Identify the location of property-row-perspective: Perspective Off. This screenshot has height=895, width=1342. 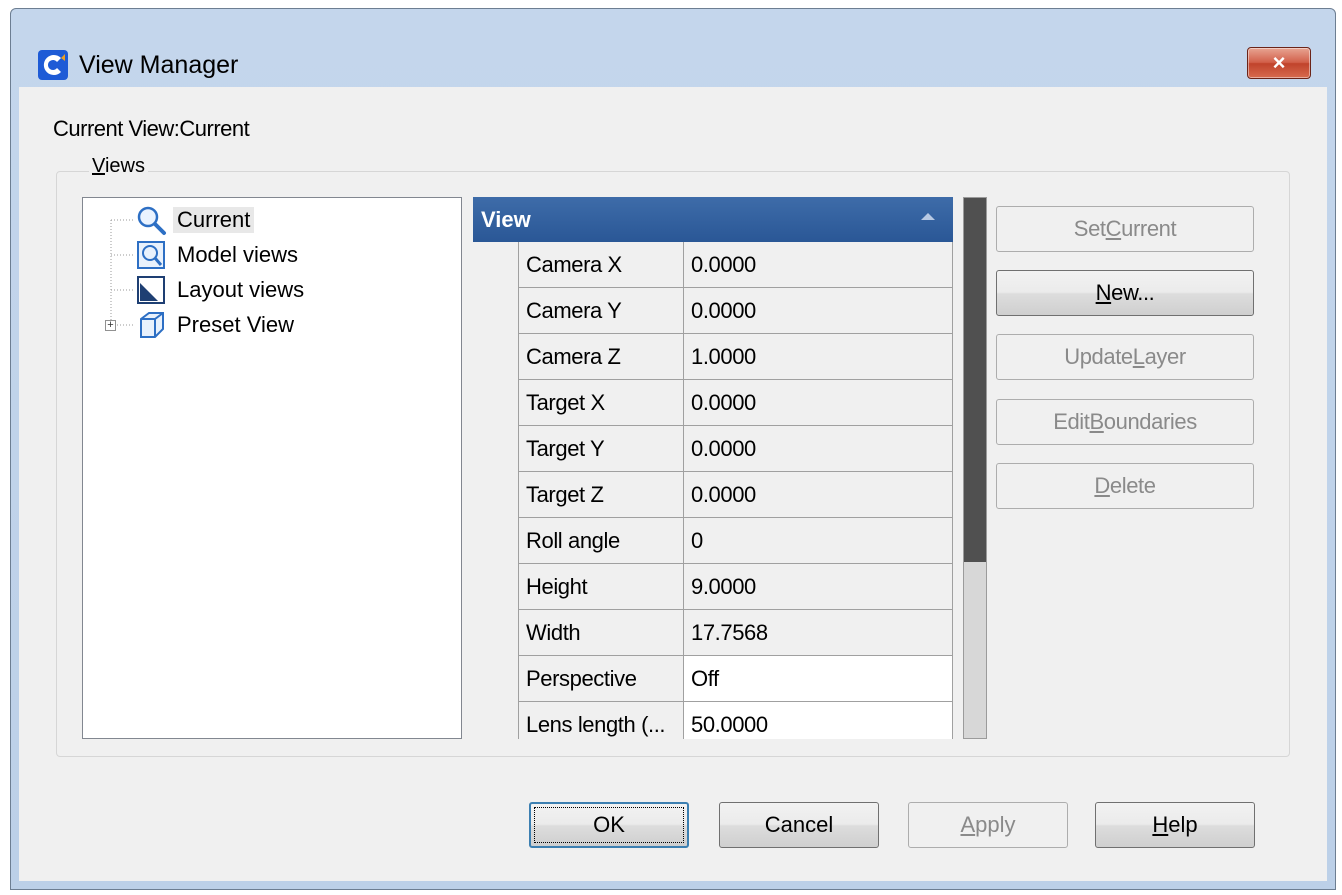
(735, 679).